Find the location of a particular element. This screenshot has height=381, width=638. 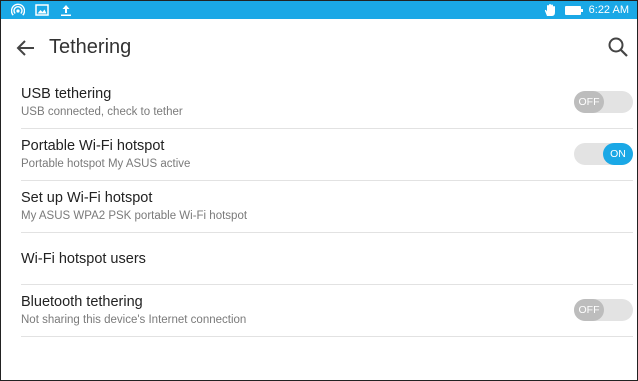

setting-wifi-hotspot-users: Wi-Fi hotspot users is located at coordinates (327, 259).